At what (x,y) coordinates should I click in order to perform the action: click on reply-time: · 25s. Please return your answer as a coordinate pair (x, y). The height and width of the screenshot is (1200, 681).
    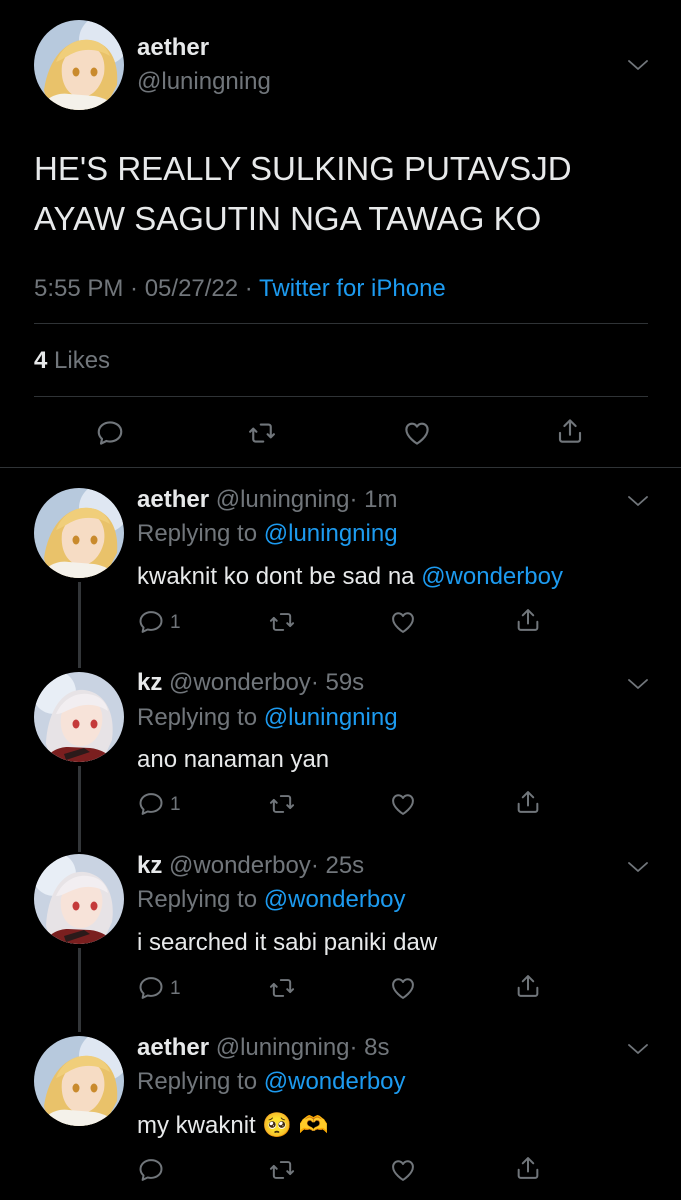
    Looking at the image, I should click on (337, 865).